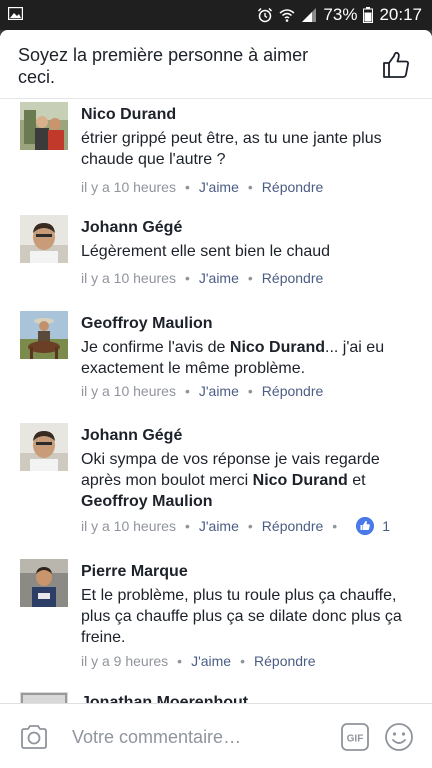 This screenshot has height=768, width=432. I want to click on battery-percent: 73%, so click(340, 14).